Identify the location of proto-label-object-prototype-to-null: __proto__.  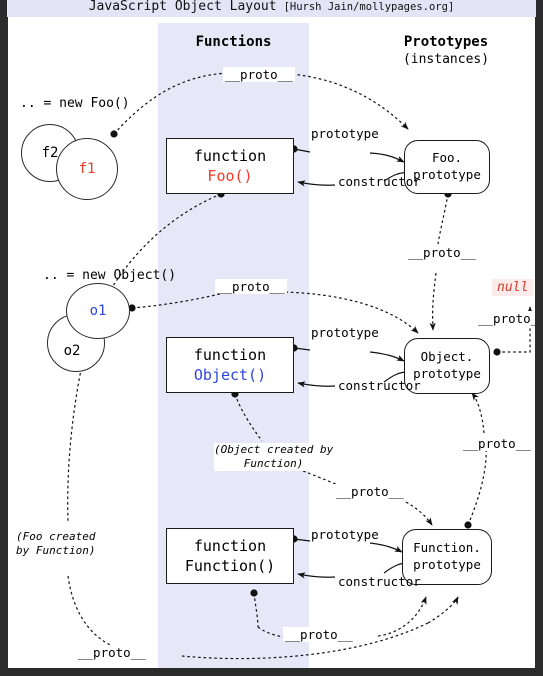
(505, 318).